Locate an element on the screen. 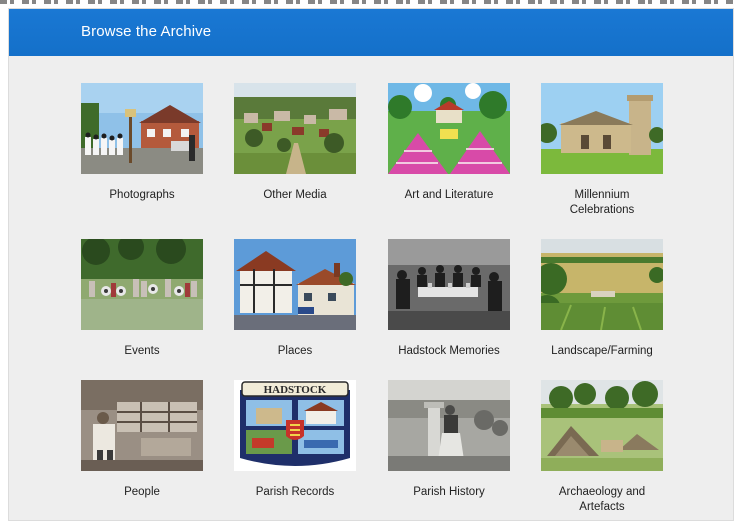  sign-text: HADSTOCK is located at coordinates (295, 390).